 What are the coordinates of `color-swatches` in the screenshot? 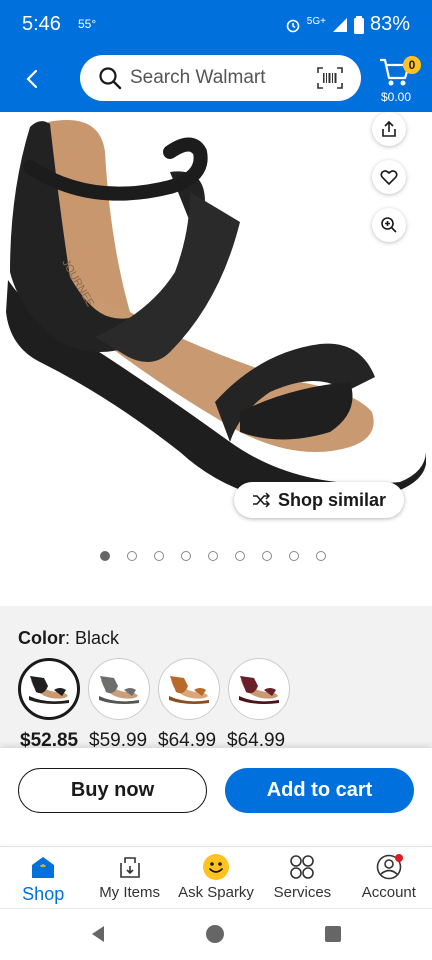 It's located at (154, 689).